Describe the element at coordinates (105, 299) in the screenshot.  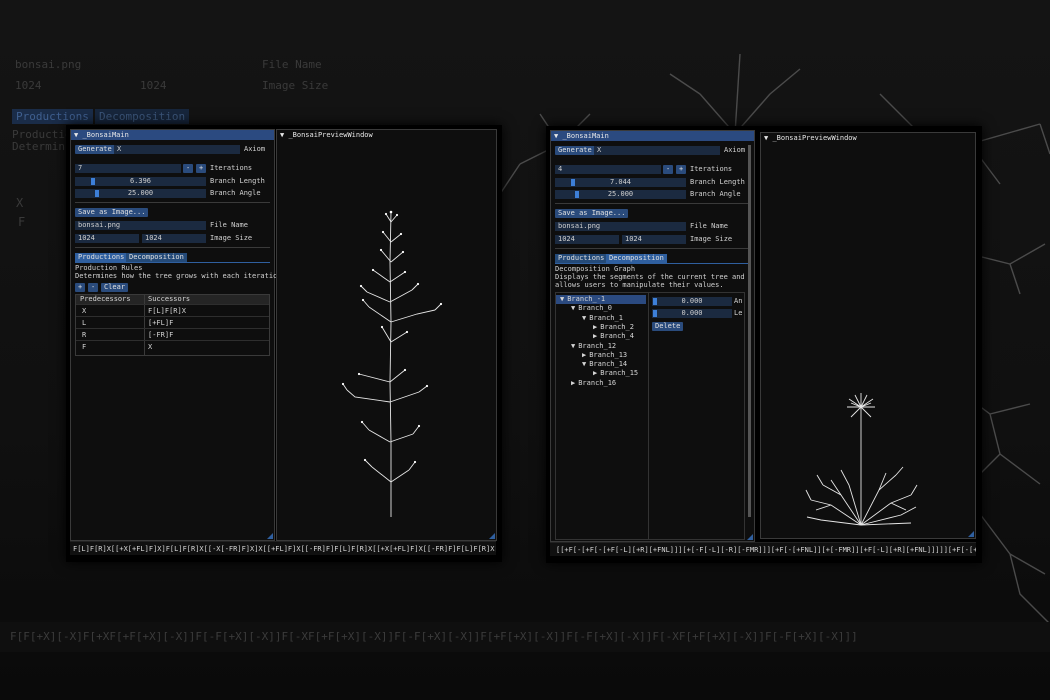
I see `col-predecessors: Predecessors` at that location.